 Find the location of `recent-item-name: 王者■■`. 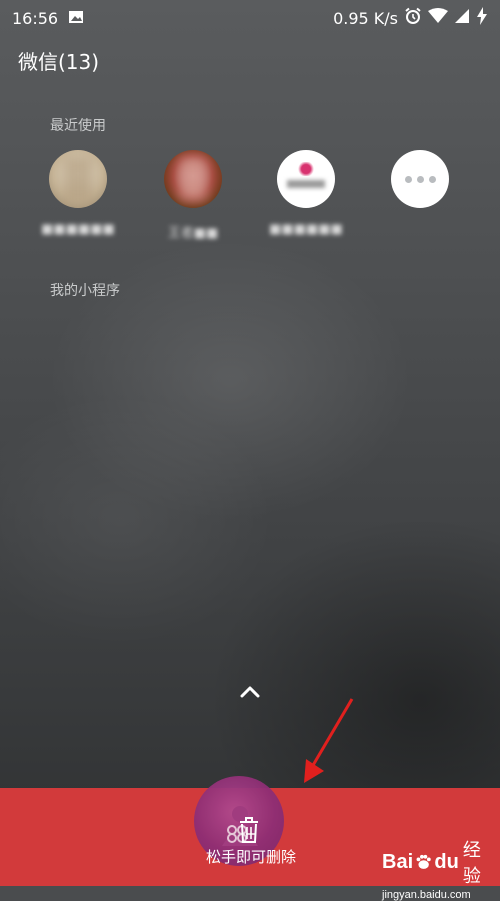

recent-item-name: 王者■■ is located at coordinates (193, 233).